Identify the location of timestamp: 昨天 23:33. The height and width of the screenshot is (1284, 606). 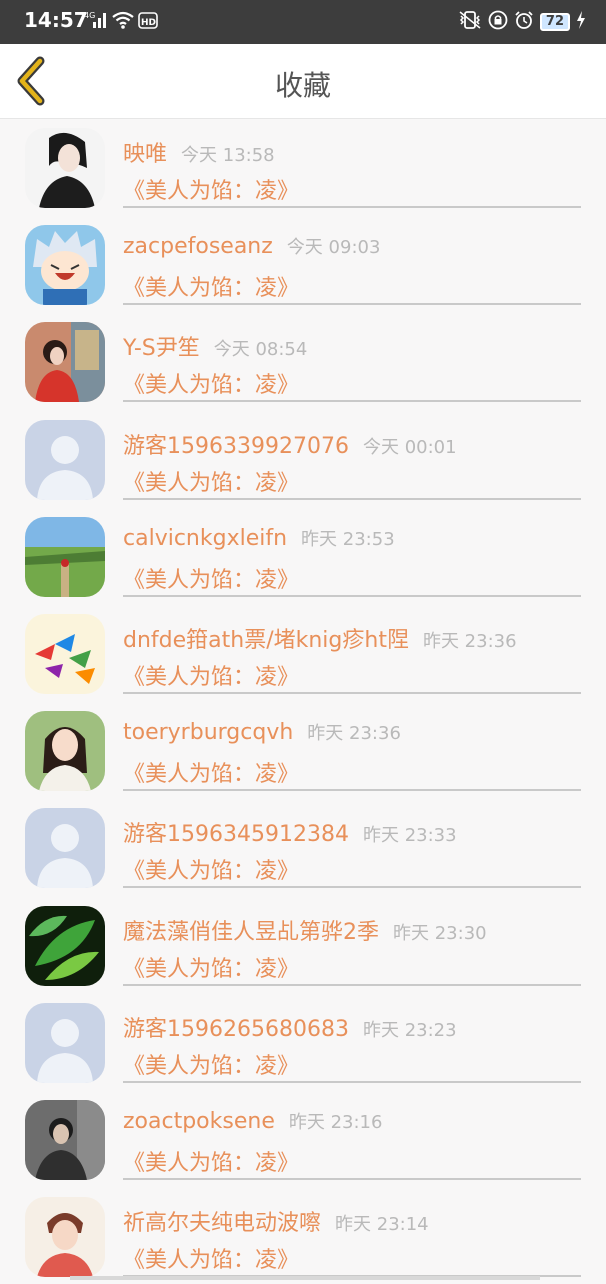
(410, 835).